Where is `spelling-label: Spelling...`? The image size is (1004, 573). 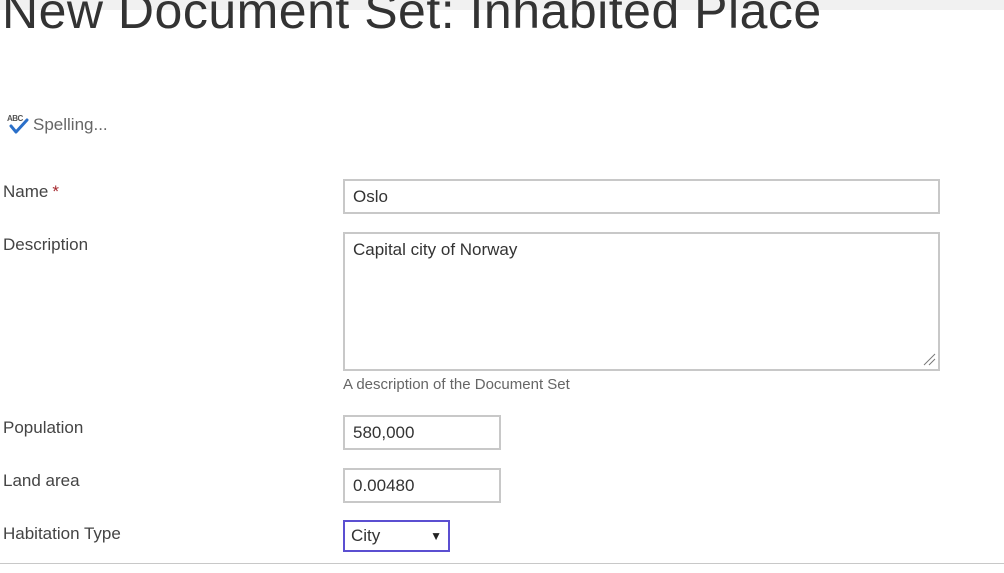 spelling-label: Spelling... is located at coordinates (70, 124).